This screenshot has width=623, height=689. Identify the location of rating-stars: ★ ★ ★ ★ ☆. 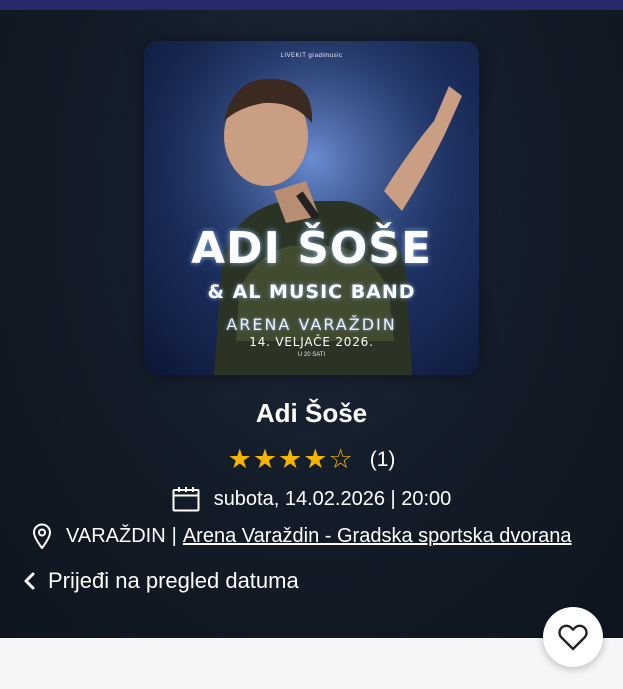
(291, 459).